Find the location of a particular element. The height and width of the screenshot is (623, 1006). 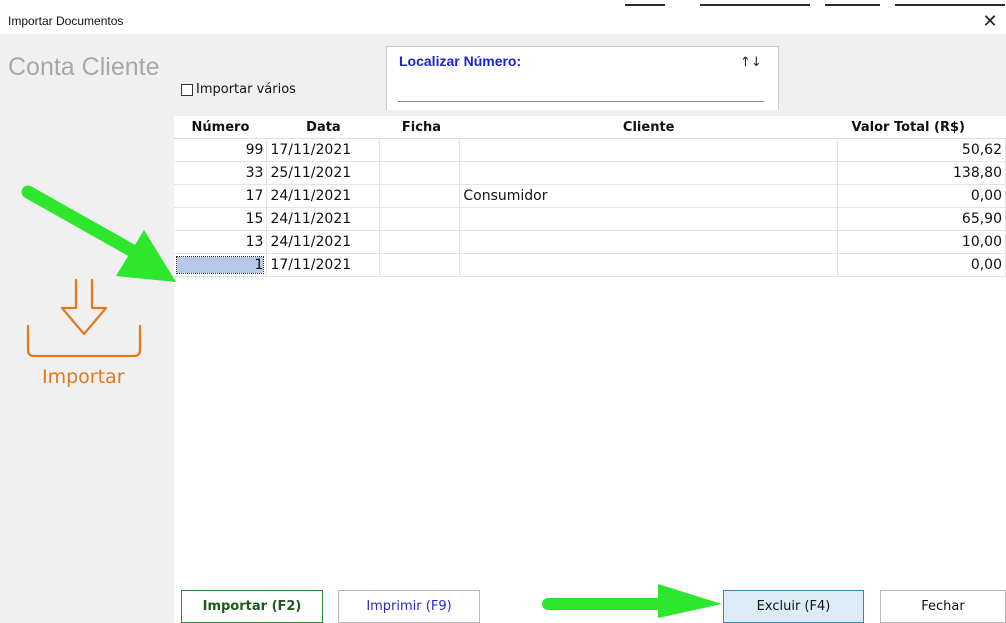

col-header-data: Data is located at coordinates (323, 127).